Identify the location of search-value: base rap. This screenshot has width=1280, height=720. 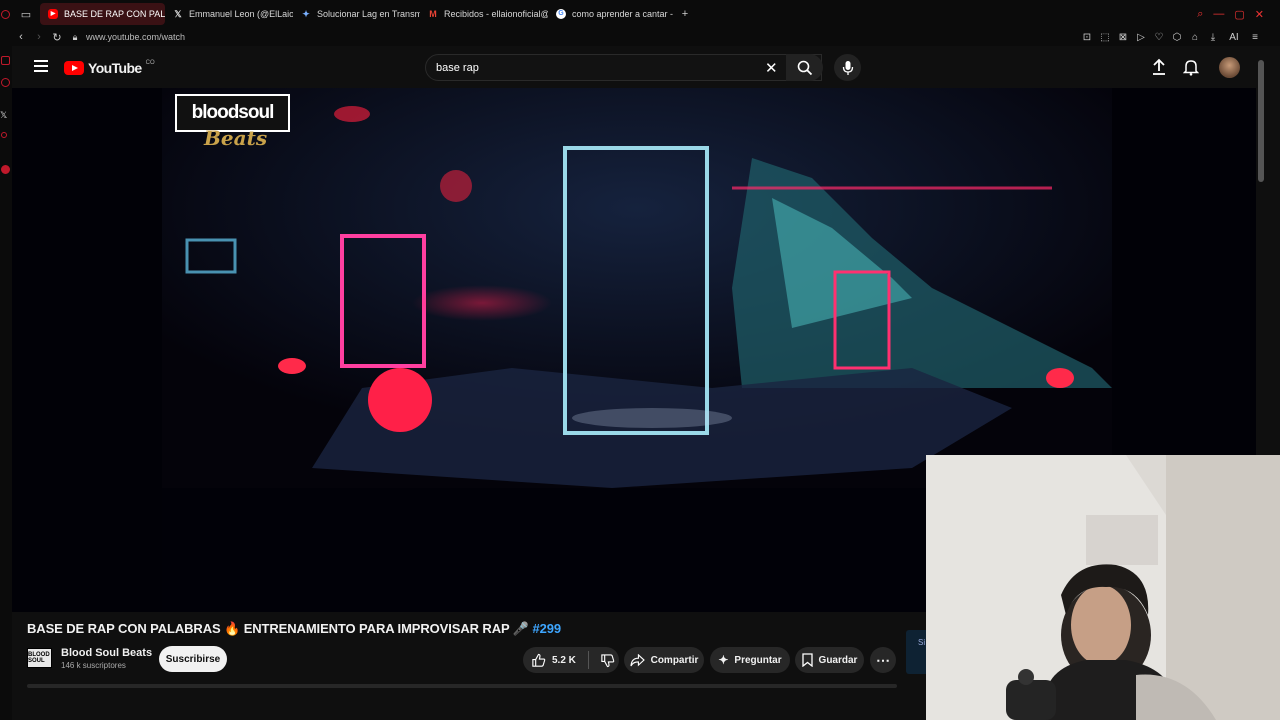
(457, 67).